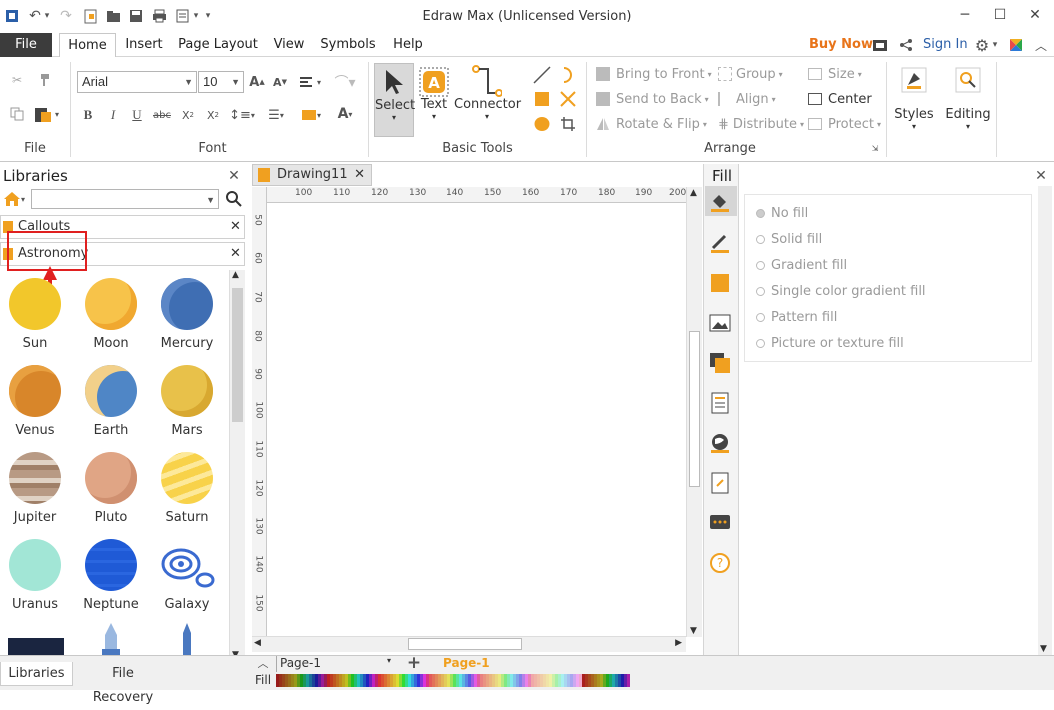 The image size is (1054, 710). I want to click on distribute-button: ⋕ Distribute ▾, so click(761, 124).